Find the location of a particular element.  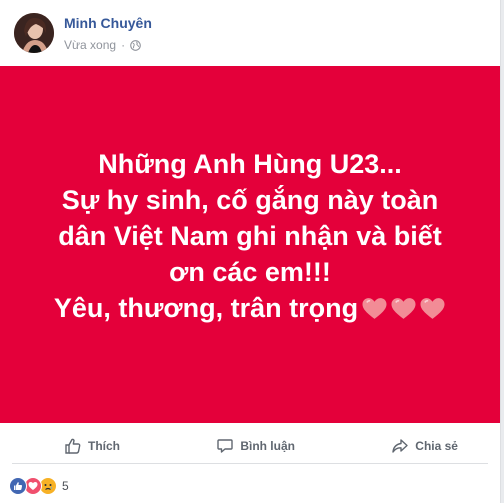

post-header: Minh Chuyên Vừa xong · is located at coordinates (250, 33).